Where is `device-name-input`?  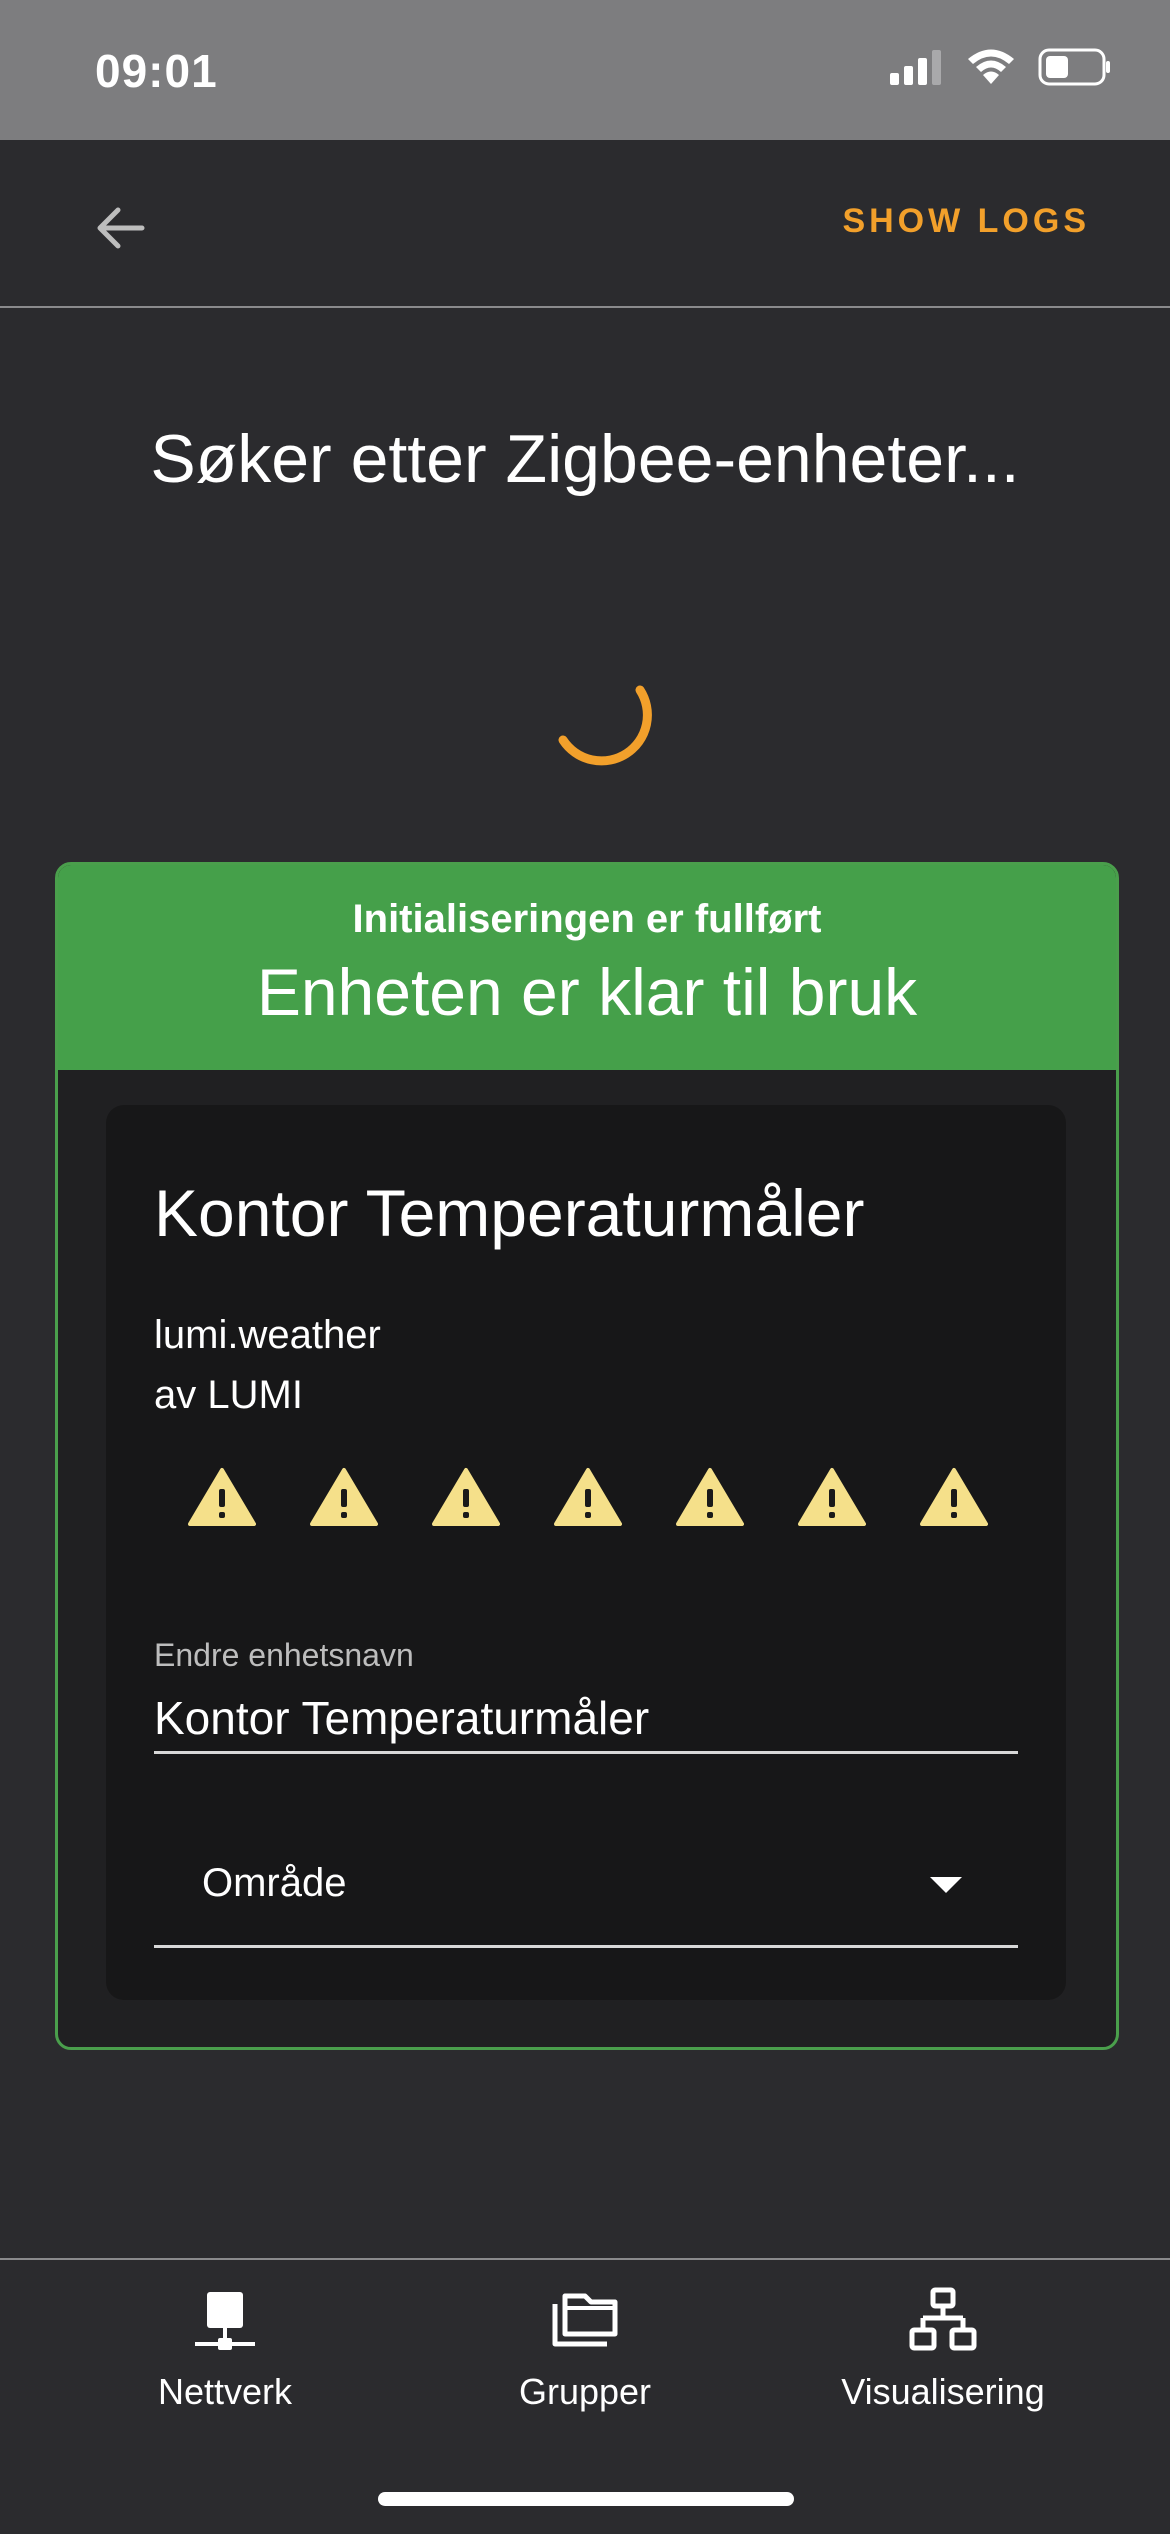
device-name-input is located at coordinates (586, 1719).